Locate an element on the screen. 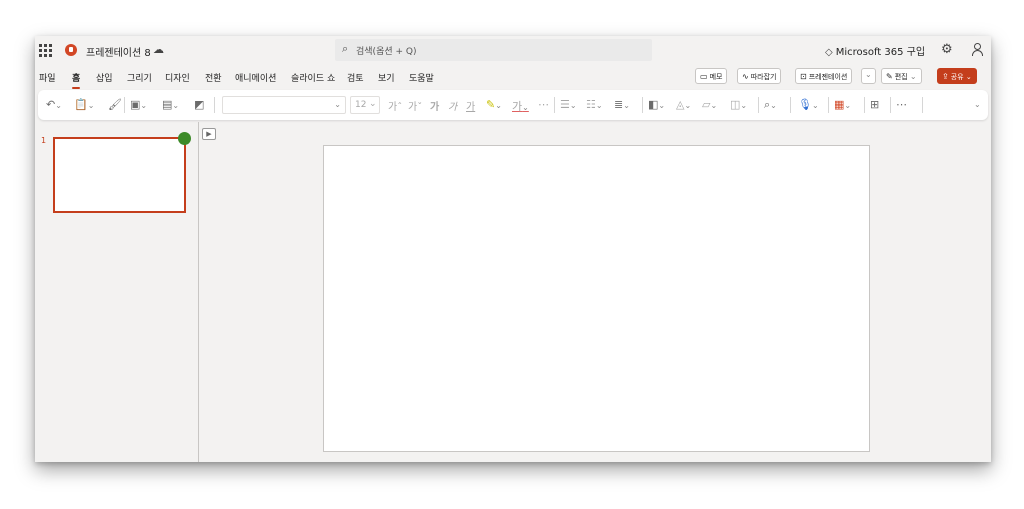  shape-outline-icon: ▱⌄ is located at coordinates (709, 104).